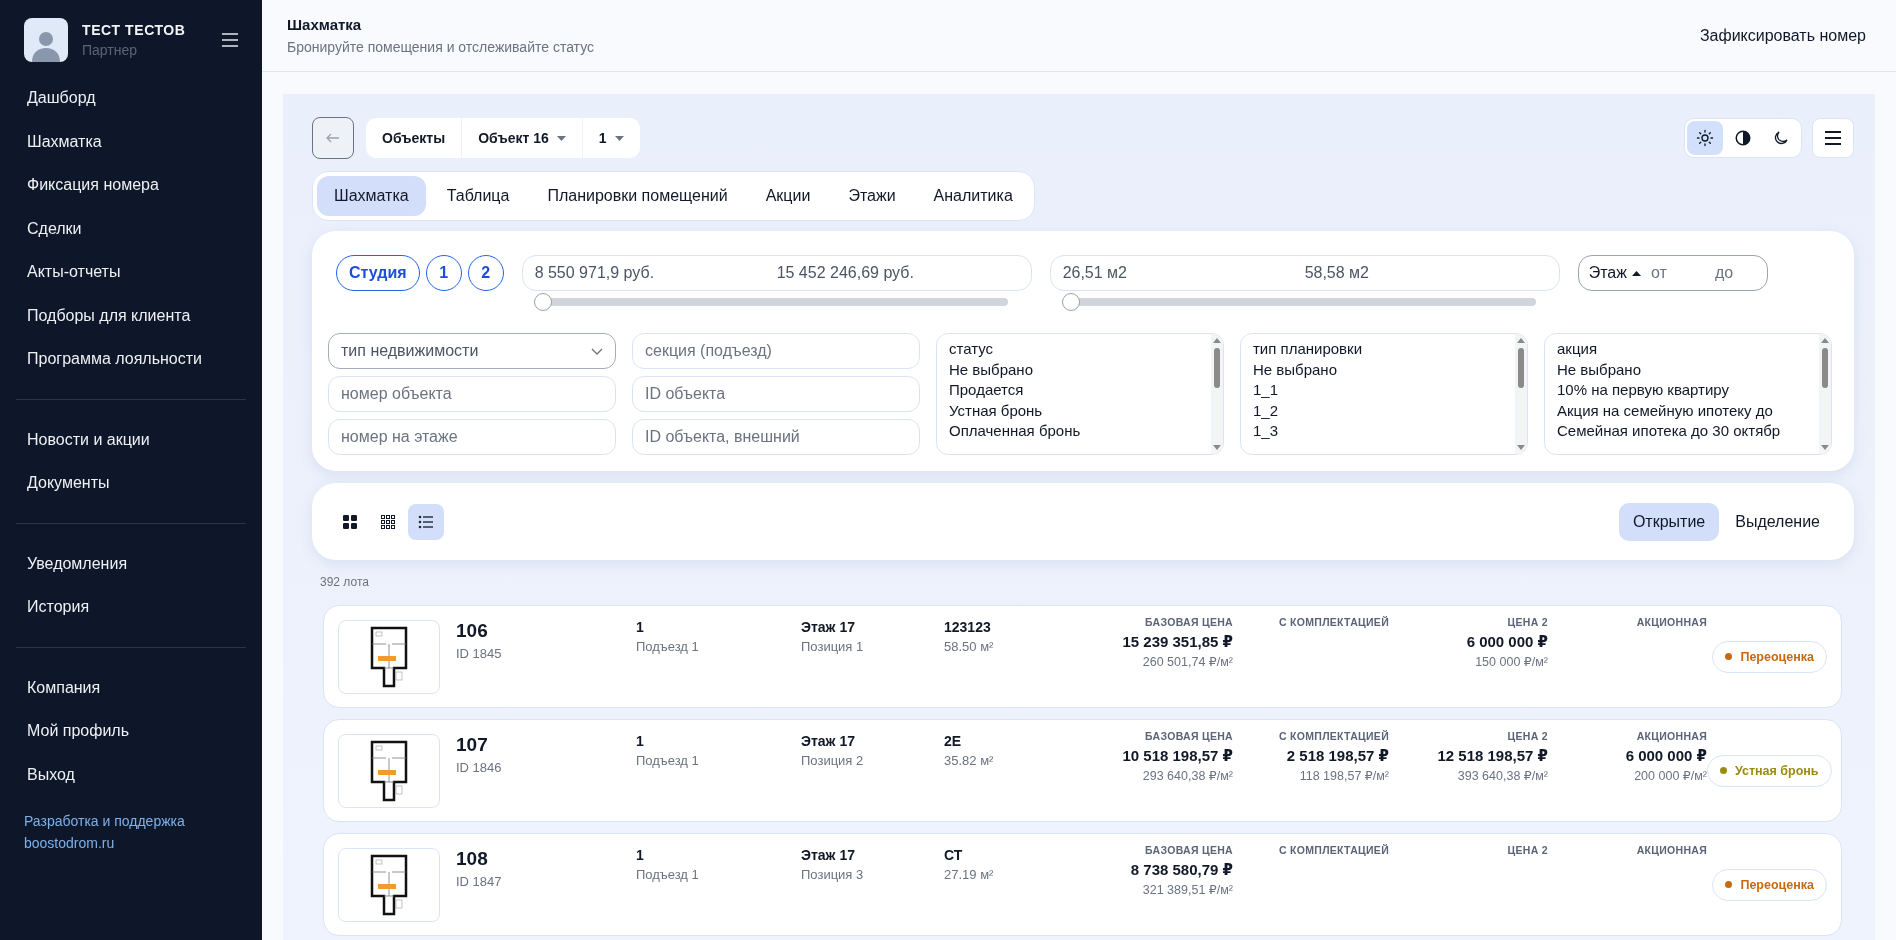 The height and width of the screenshot is (940, 1896). What do you see at coordinates (131, 228) in the screenshot?
I see `nav-item: Сделки` at bounding box center [131, 228].